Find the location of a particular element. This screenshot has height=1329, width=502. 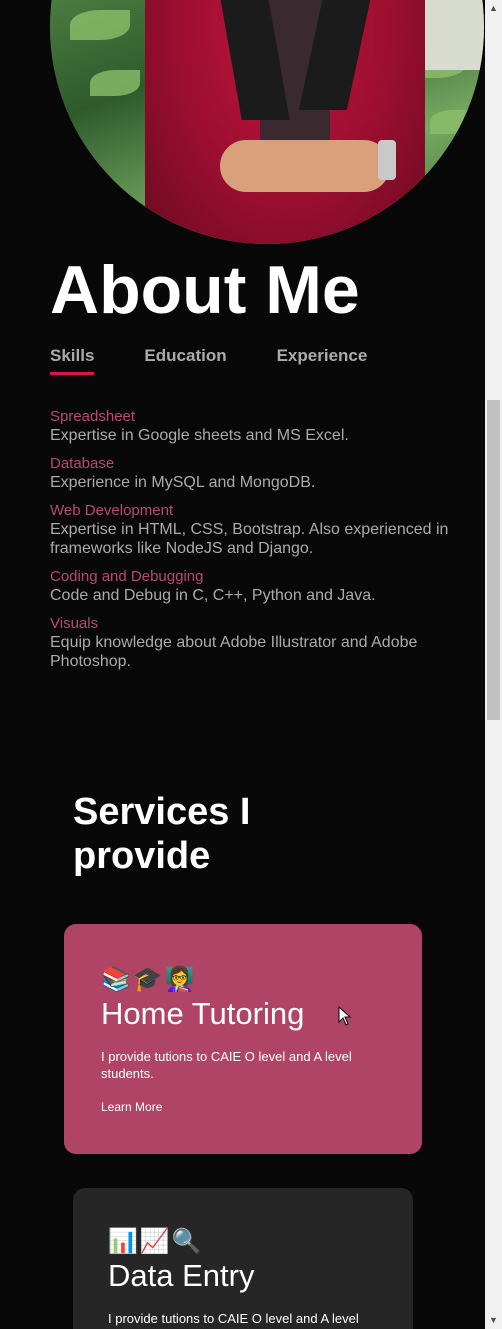

scroll-thumb is located at coordinates (493, 560).